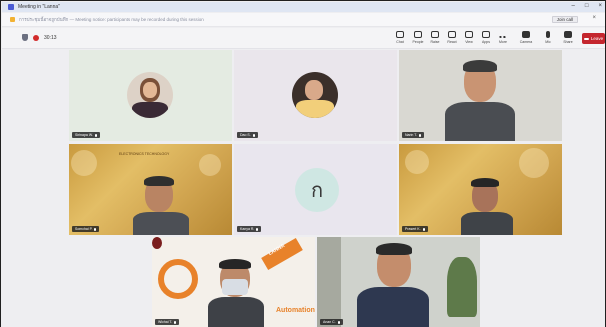 Image resolution: width=606 pixels, height=327 pixels. What do you see at coordinates (418, 39) in the screenshot?
I see `people-button: People` at bounding box center [418, 39].